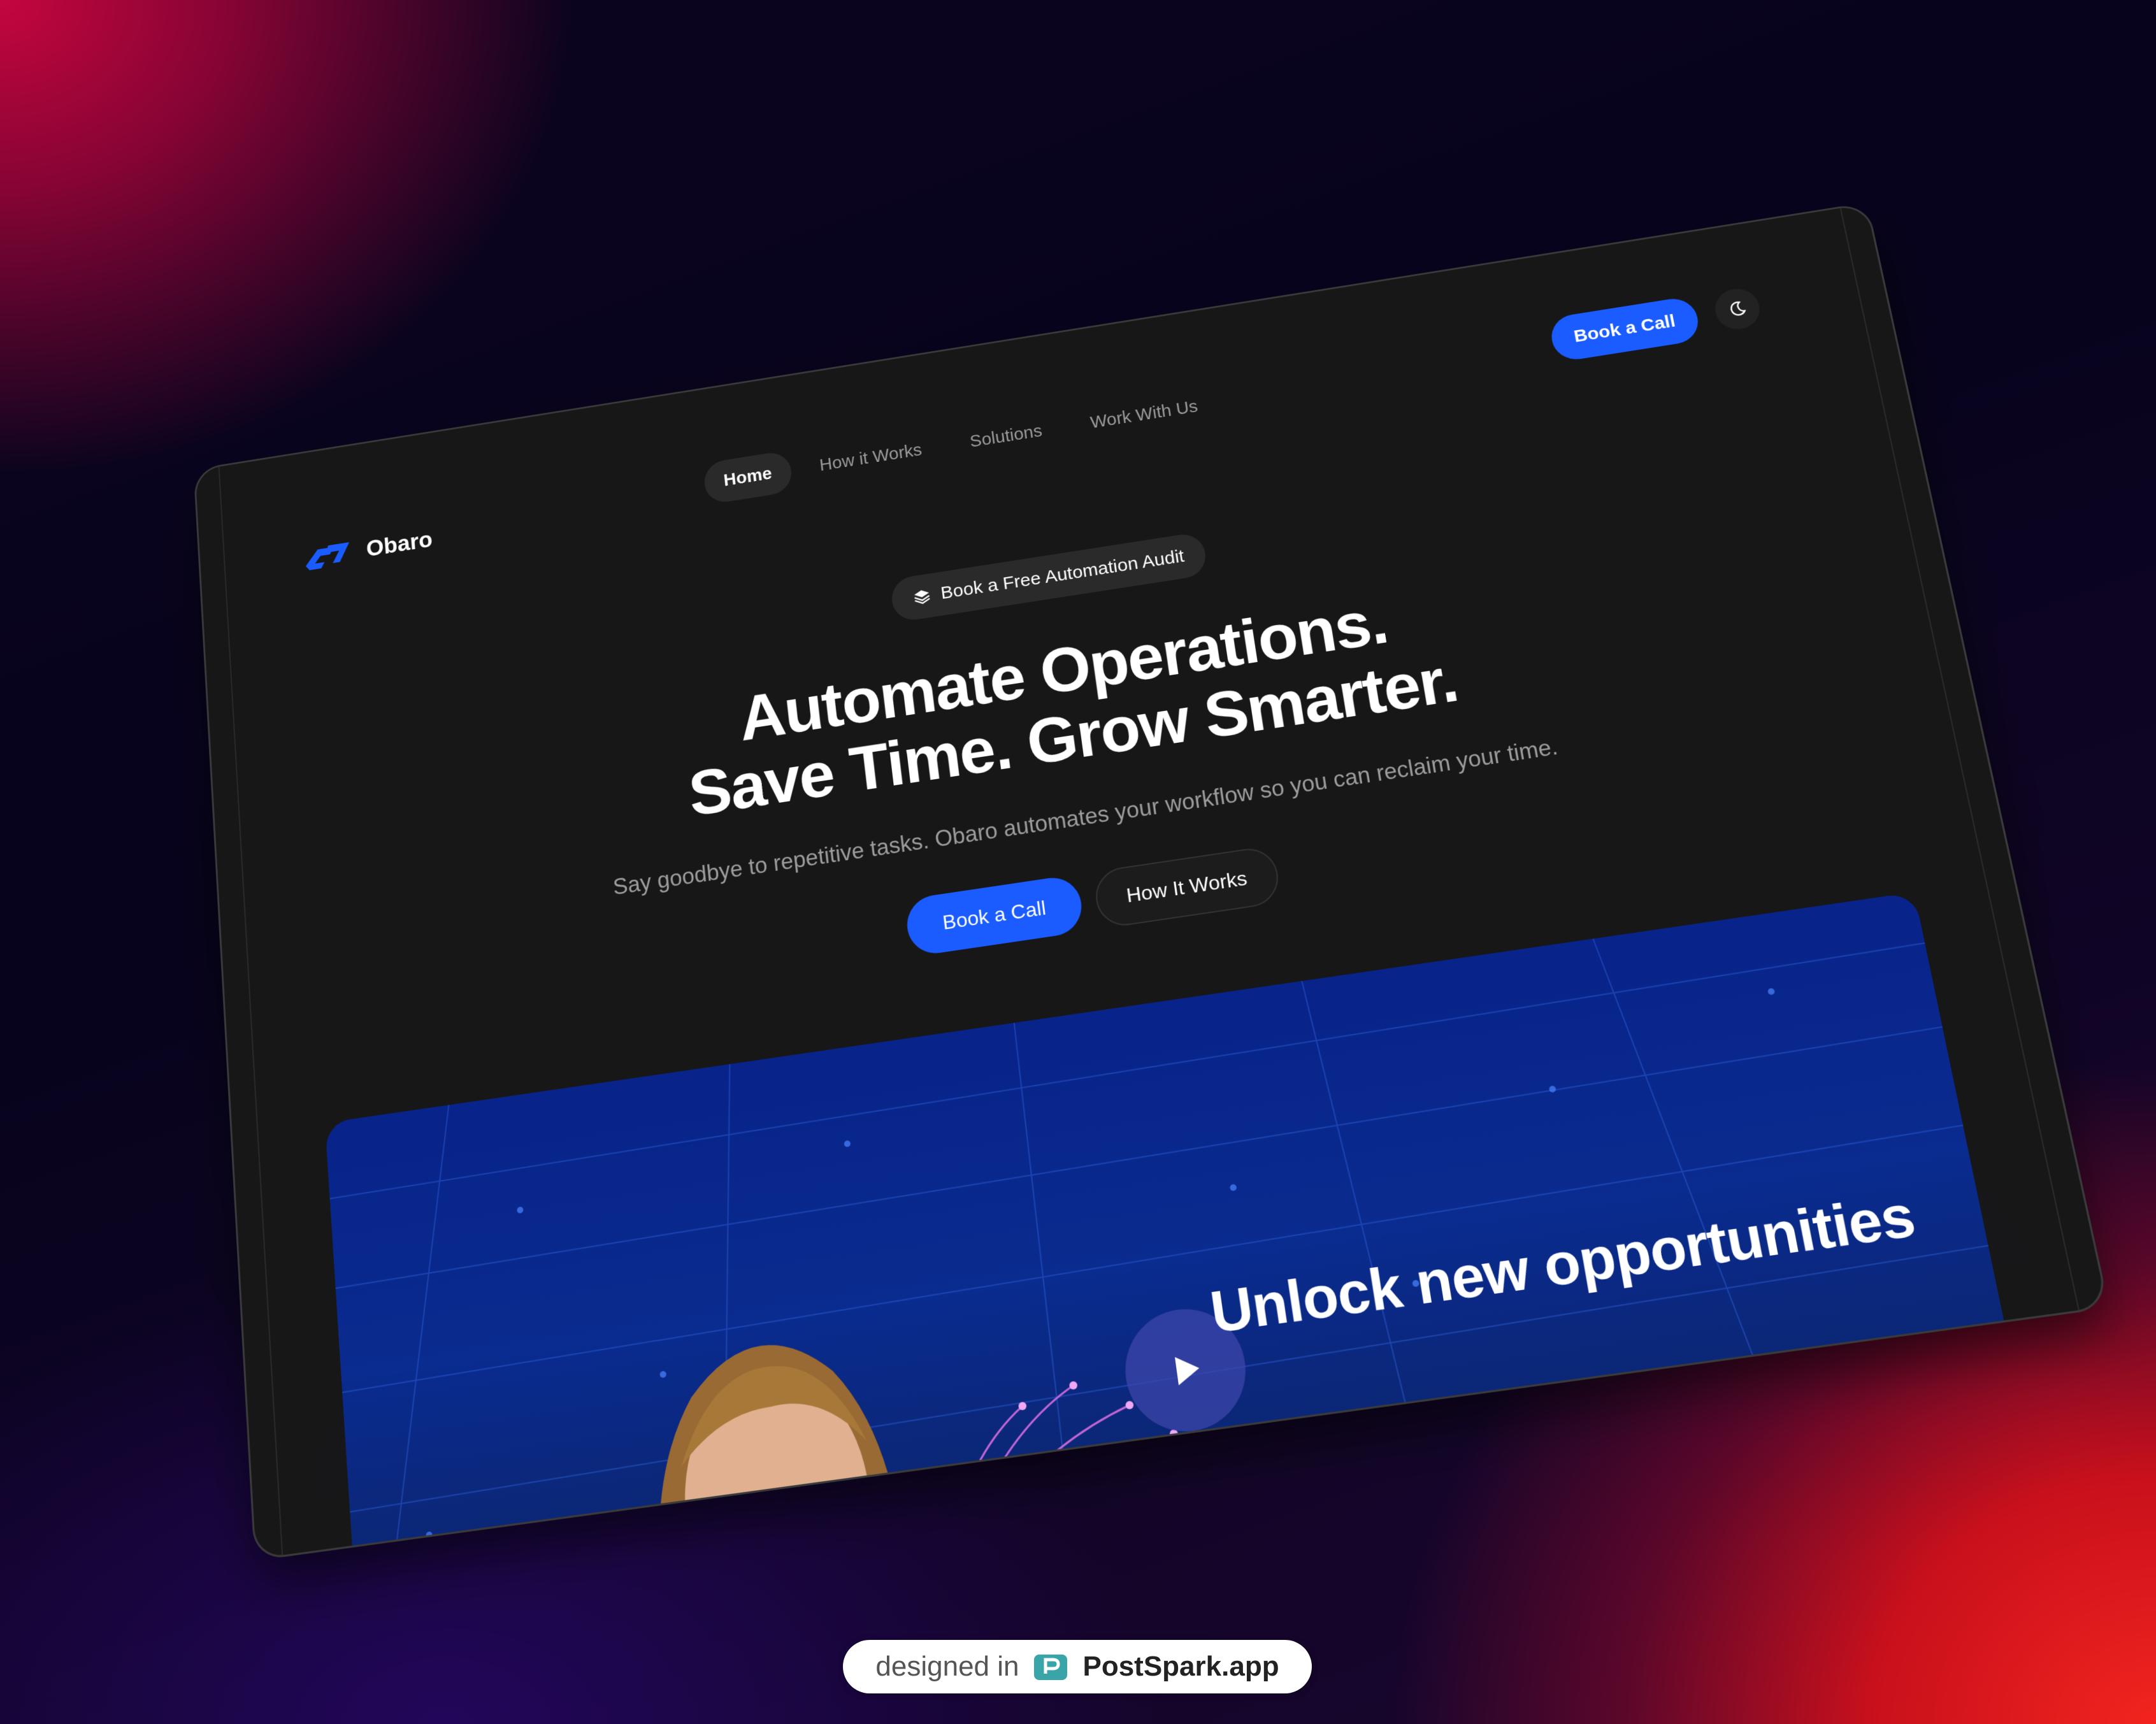 This screenshot has width=2156, height=1724. Describe the element at coordinates (947, 1666) in the screenshot. I see `designed-in-prefix: designed in` at that location.